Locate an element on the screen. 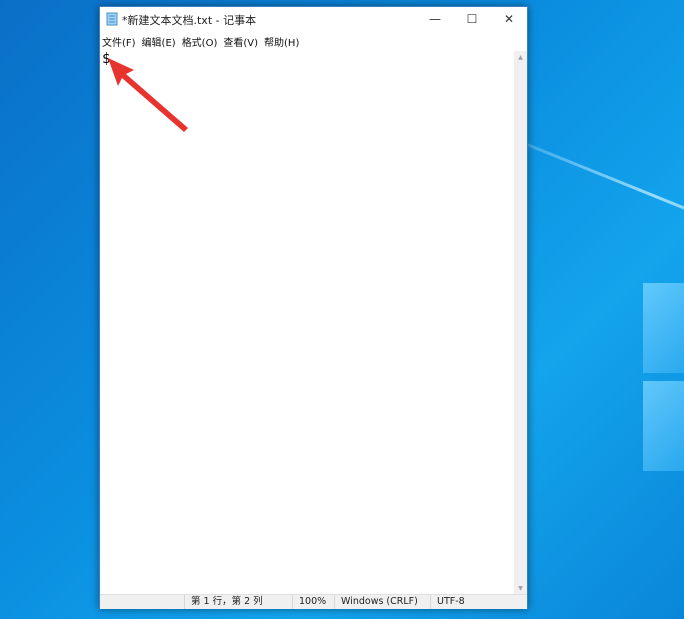  menu-edit: 编辑(E) is located at coordinates (159, 41).